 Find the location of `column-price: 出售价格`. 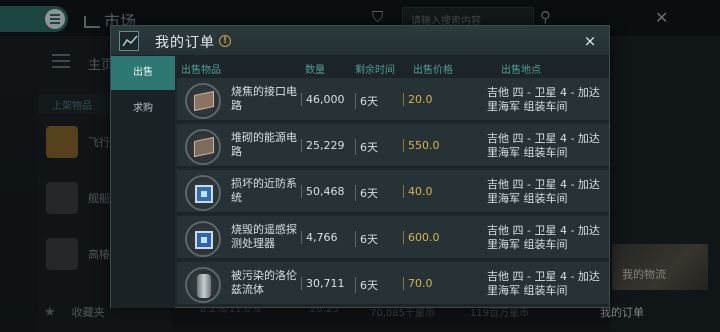

column-price: 出售价格 is located at coordinates (433, 70).